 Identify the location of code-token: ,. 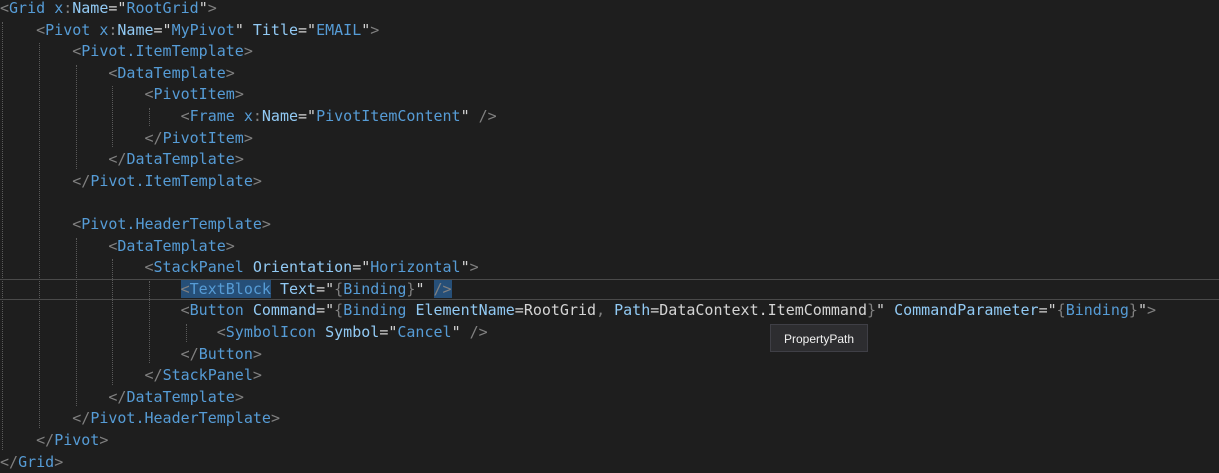
(601, 310).